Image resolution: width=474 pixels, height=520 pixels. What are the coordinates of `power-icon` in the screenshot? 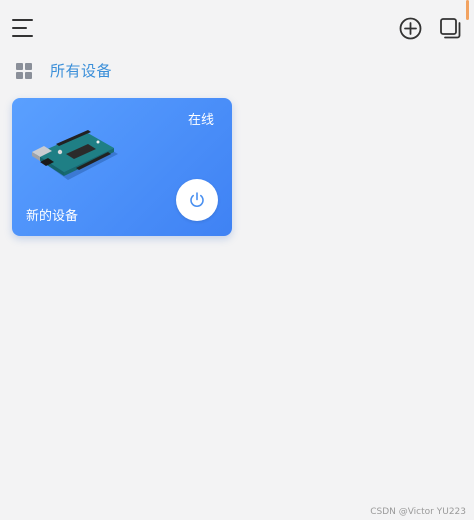 It's located at (197, 199).